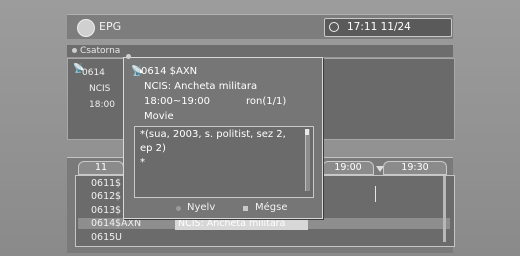  I want to click on language-button: Nyelv, so click(201, 207).